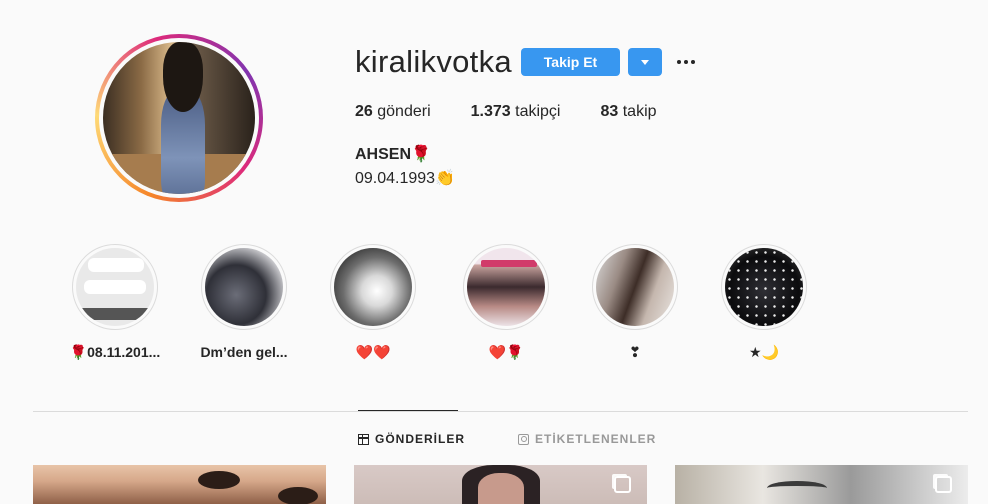  I want to click on tabs-divider, so click(500, 411).